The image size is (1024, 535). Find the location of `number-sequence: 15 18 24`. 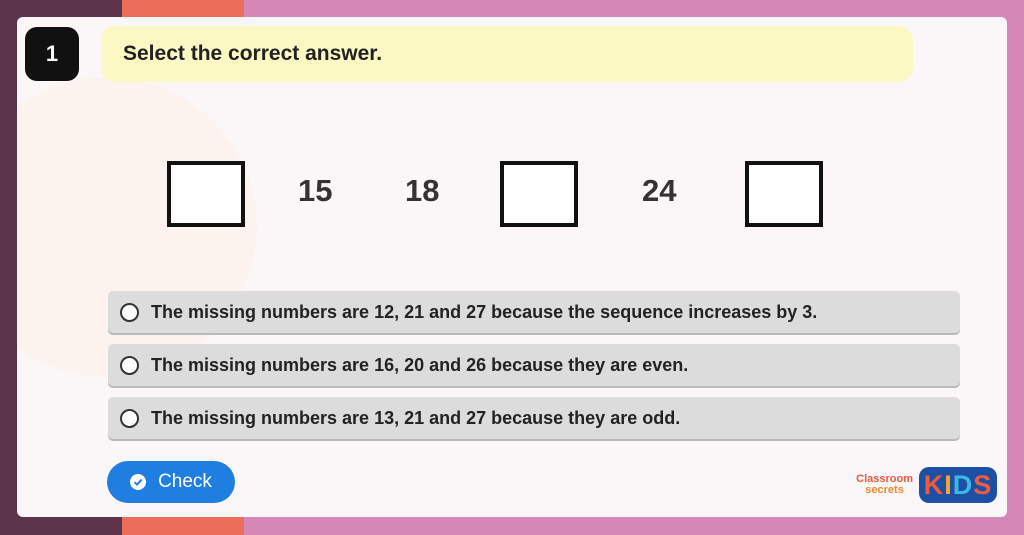

number-sequence: 15 18 24 is located at coordinates (512, 193).